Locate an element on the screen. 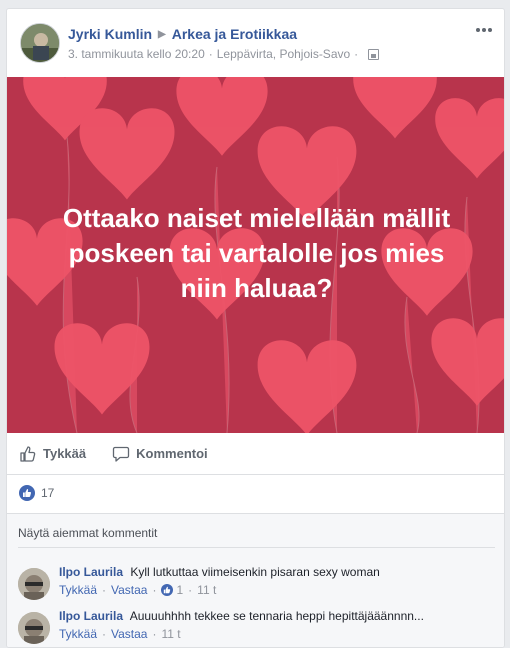  comment-meta: Tykkää · Vastaa · 11 t is located at coordinates (120, 634).